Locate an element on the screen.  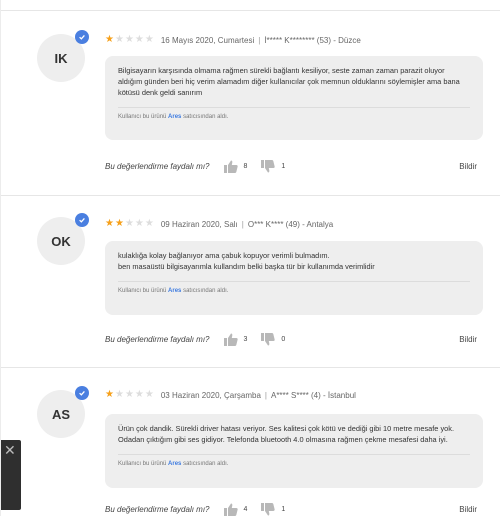
avatar: OK is located at coordinates (63, 239).